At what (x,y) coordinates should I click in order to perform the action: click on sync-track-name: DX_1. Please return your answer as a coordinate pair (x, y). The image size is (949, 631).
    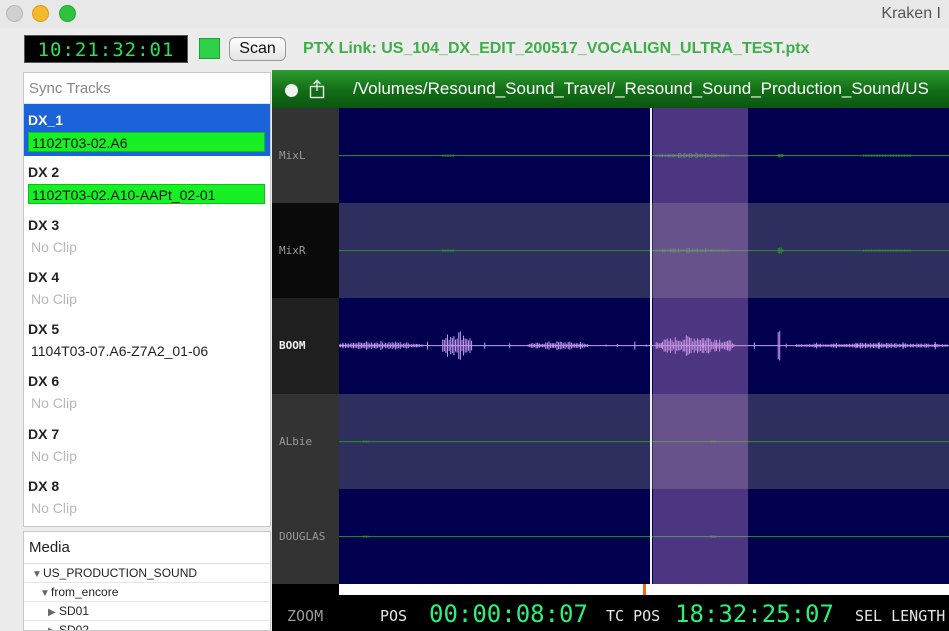
    Looking at the image, I should click on (46, 120).